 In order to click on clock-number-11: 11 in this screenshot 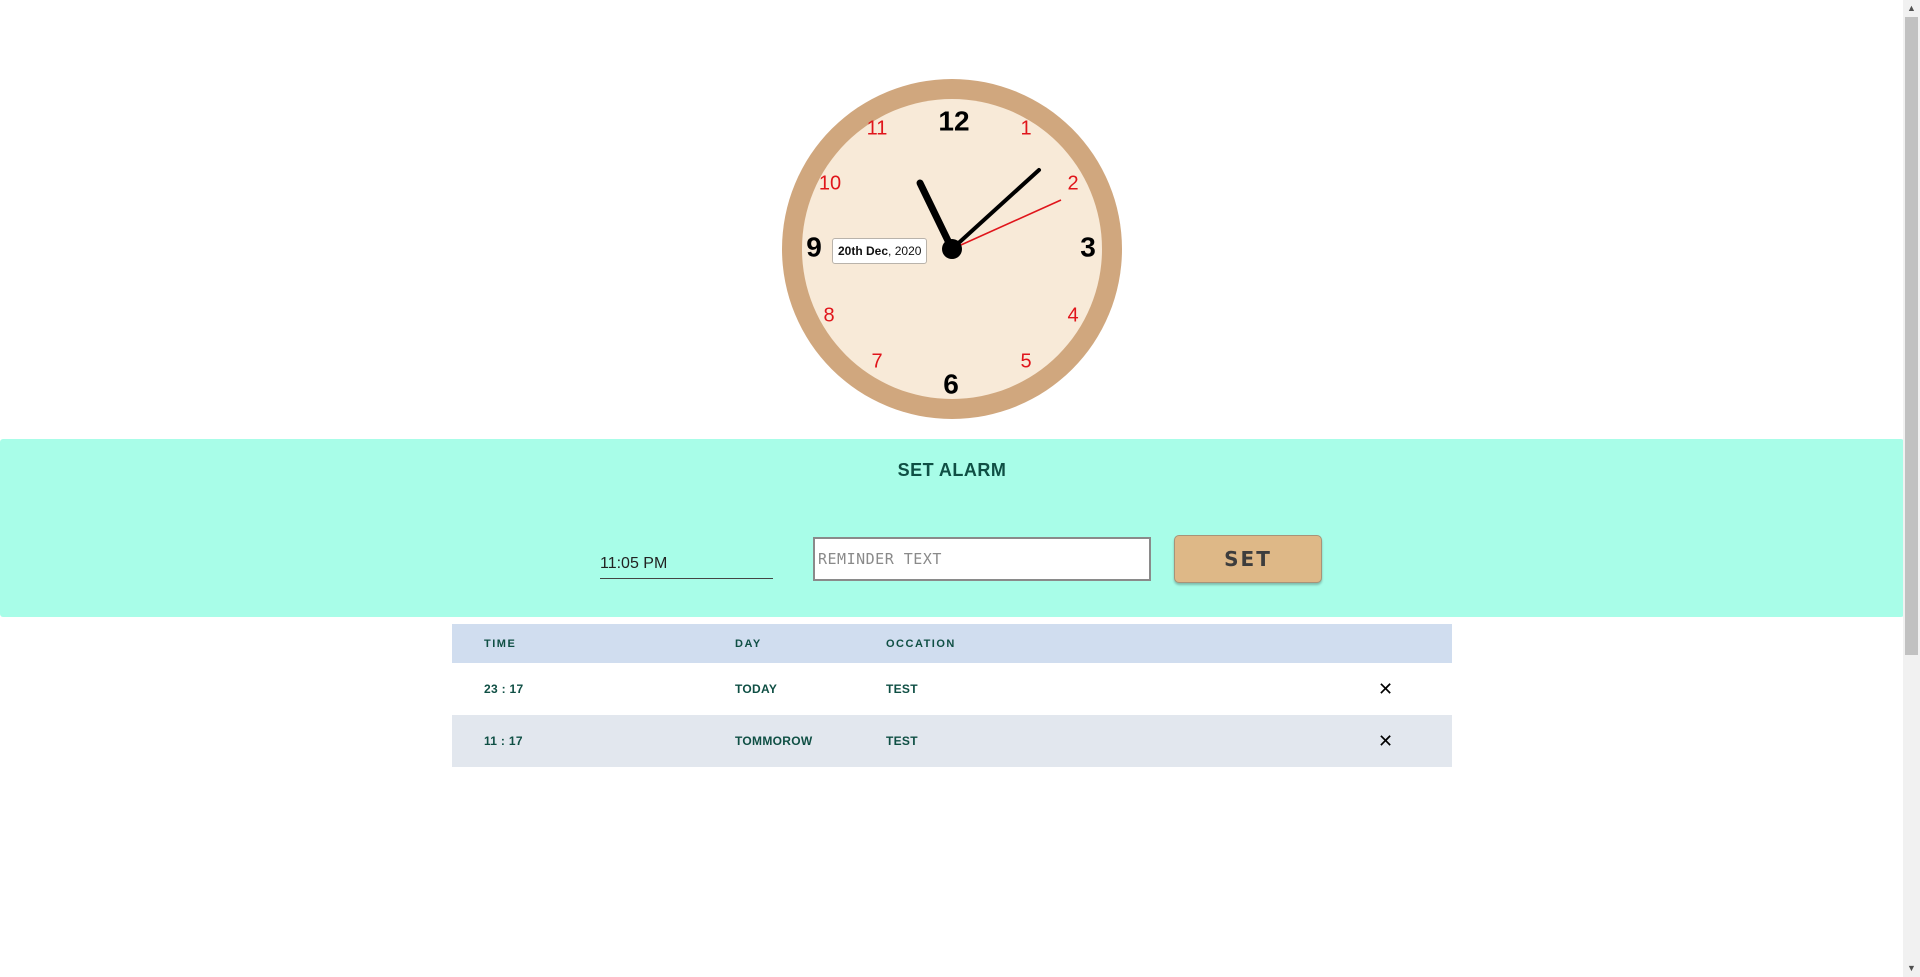, I will do `click(877, 128)`.